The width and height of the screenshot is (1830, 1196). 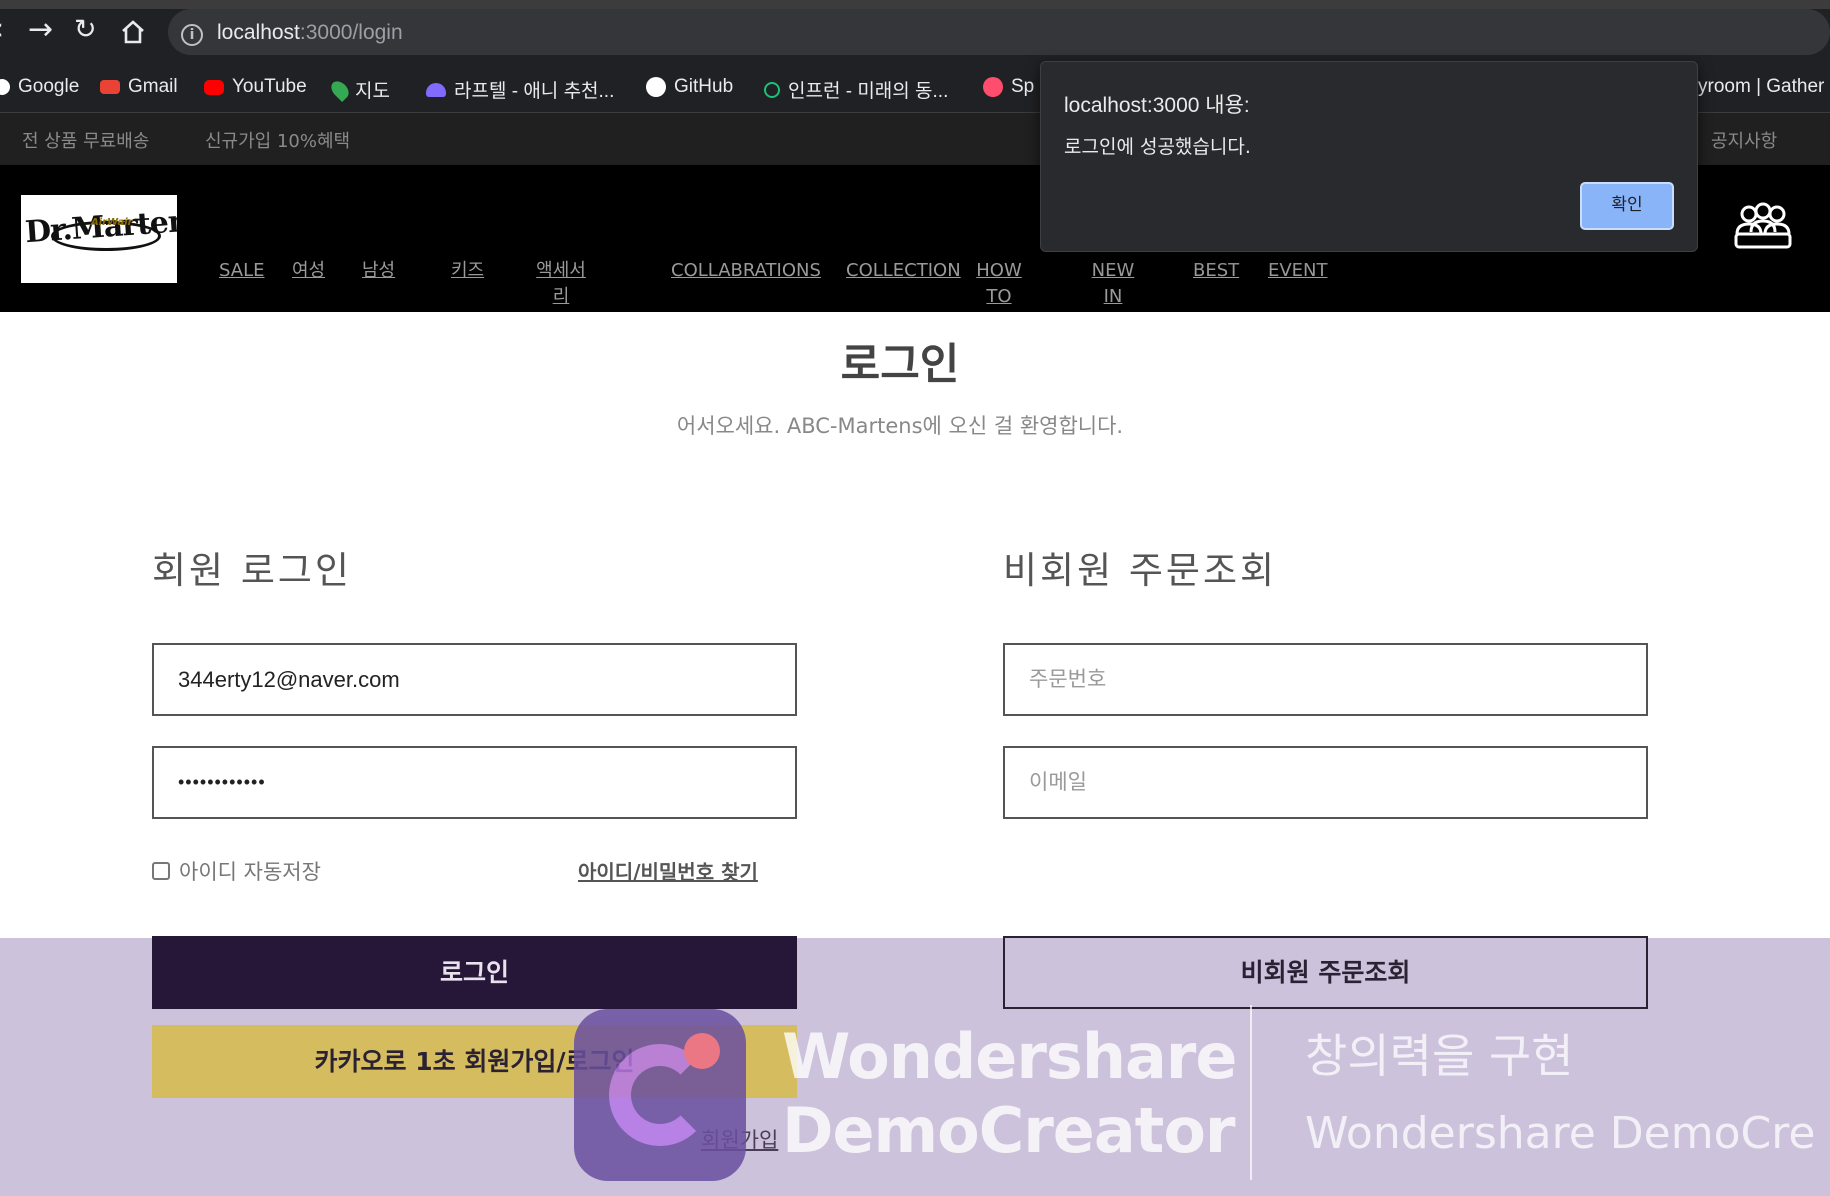 I want to click on site-logo: Dr.Martens AirWair, so click(x=99, y=239).